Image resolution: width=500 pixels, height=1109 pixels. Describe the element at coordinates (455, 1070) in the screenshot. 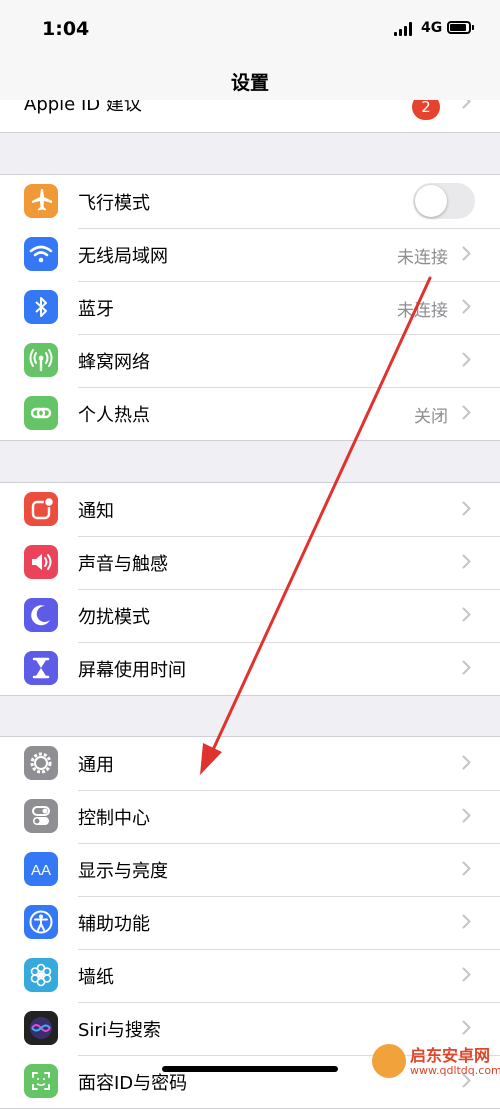

I see `watermark-url: www.qdltdq.com` at that location.